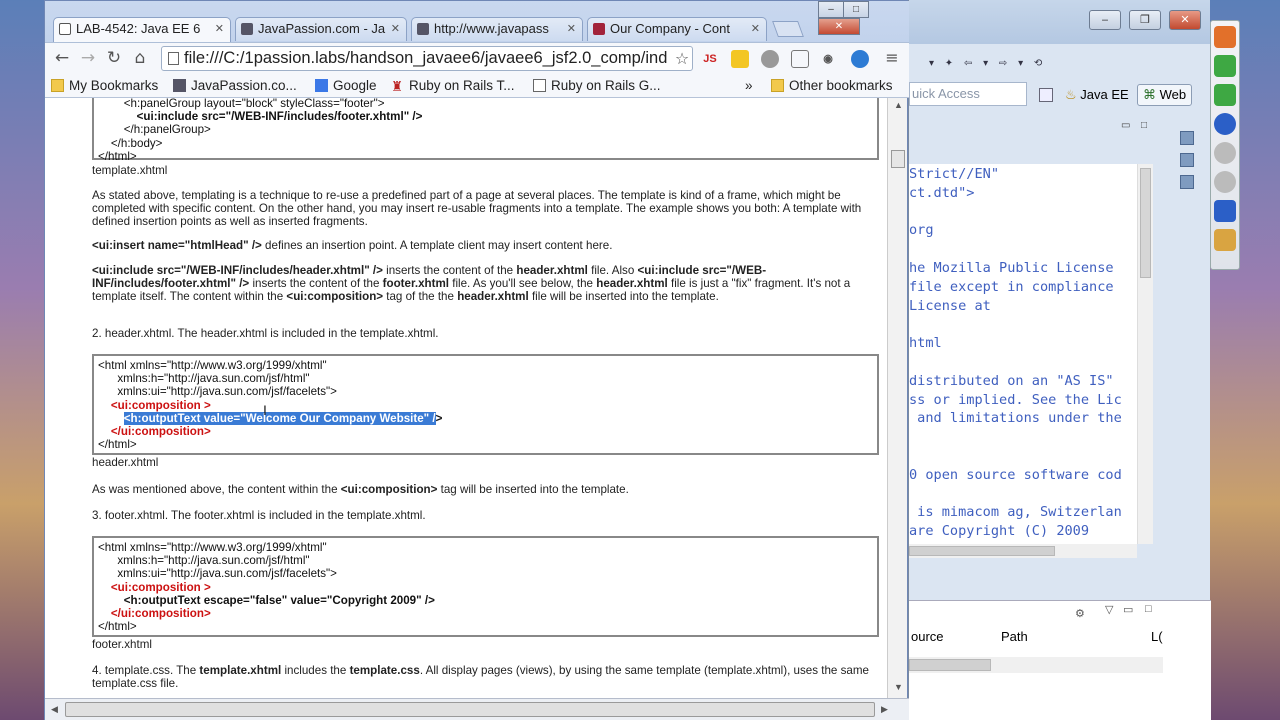 Image resolution: width=1280 pixels, height=720 pixels. Describe the element at coordinates (439, 418) in the screenshot. I see `code-text: >` at that location.